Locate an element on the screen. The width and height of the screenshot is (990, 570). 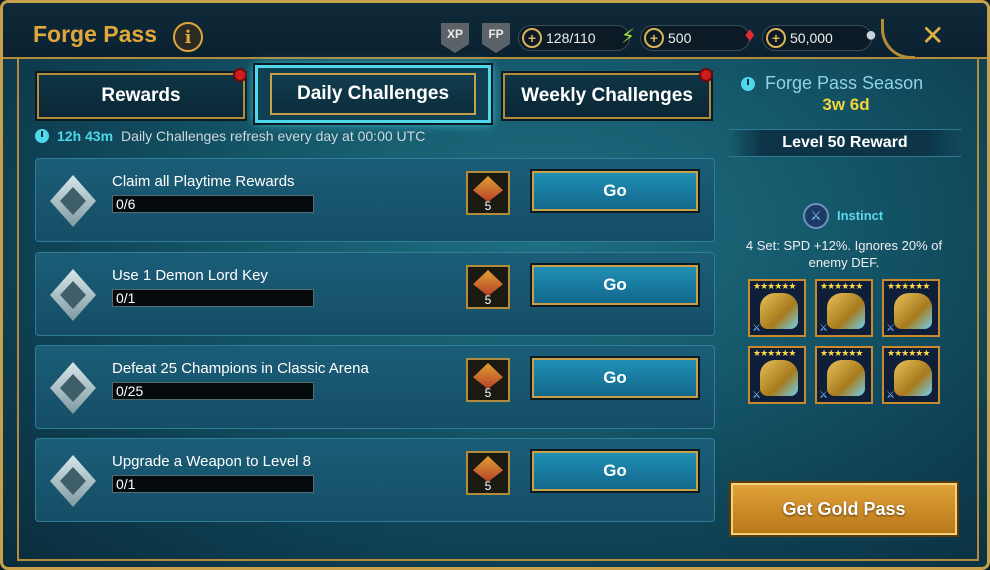
silver-value: 50,000 is located at coordinates (811, 38).